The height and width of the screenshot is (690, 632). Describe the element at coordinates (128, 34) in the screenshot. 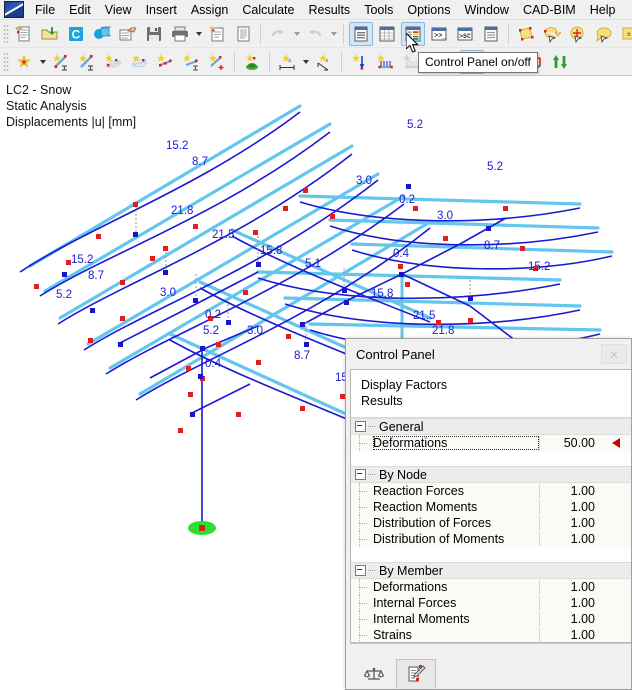

I see `project-manager-button` at that location.